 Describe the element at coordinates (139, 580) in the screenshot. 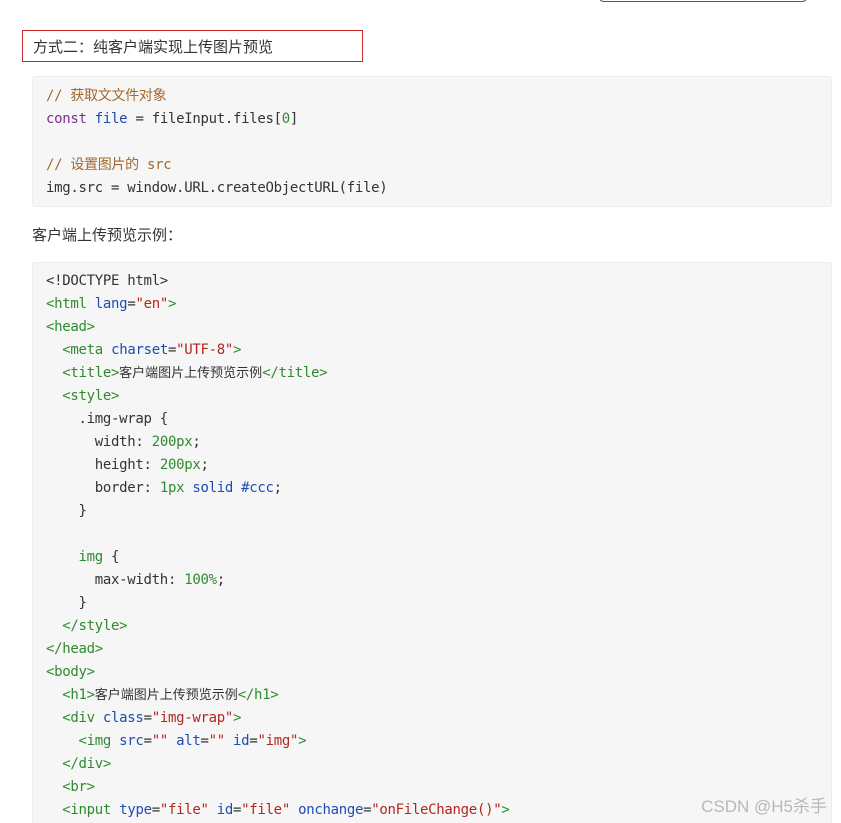

I see `code-property: max-width:` at that location.